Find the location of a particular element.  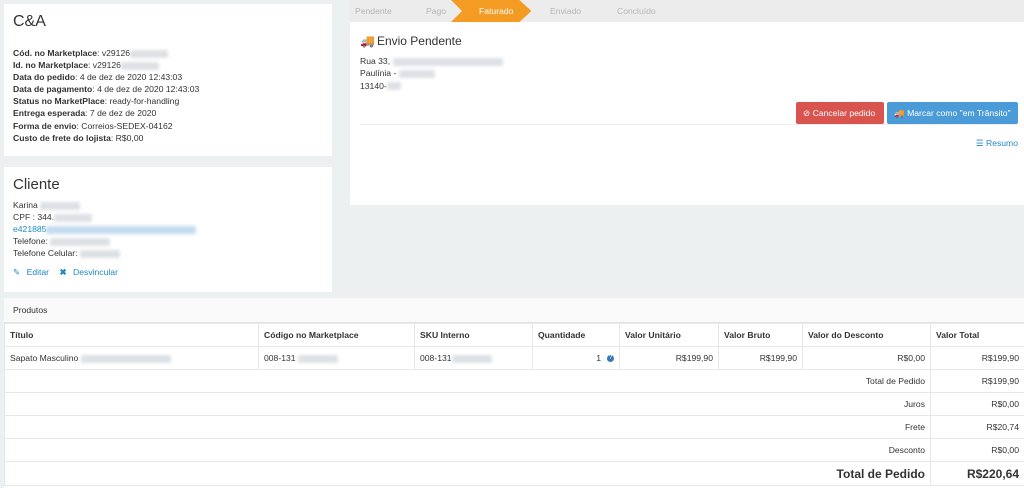

col-discount-value: Valor do Desconto is located at coordinates (866, 335).